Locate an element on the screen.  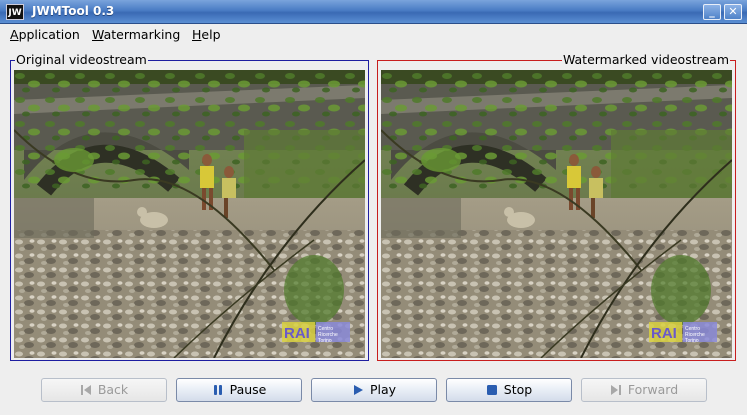
skip-back-icon is located at coordinates (85, 390).